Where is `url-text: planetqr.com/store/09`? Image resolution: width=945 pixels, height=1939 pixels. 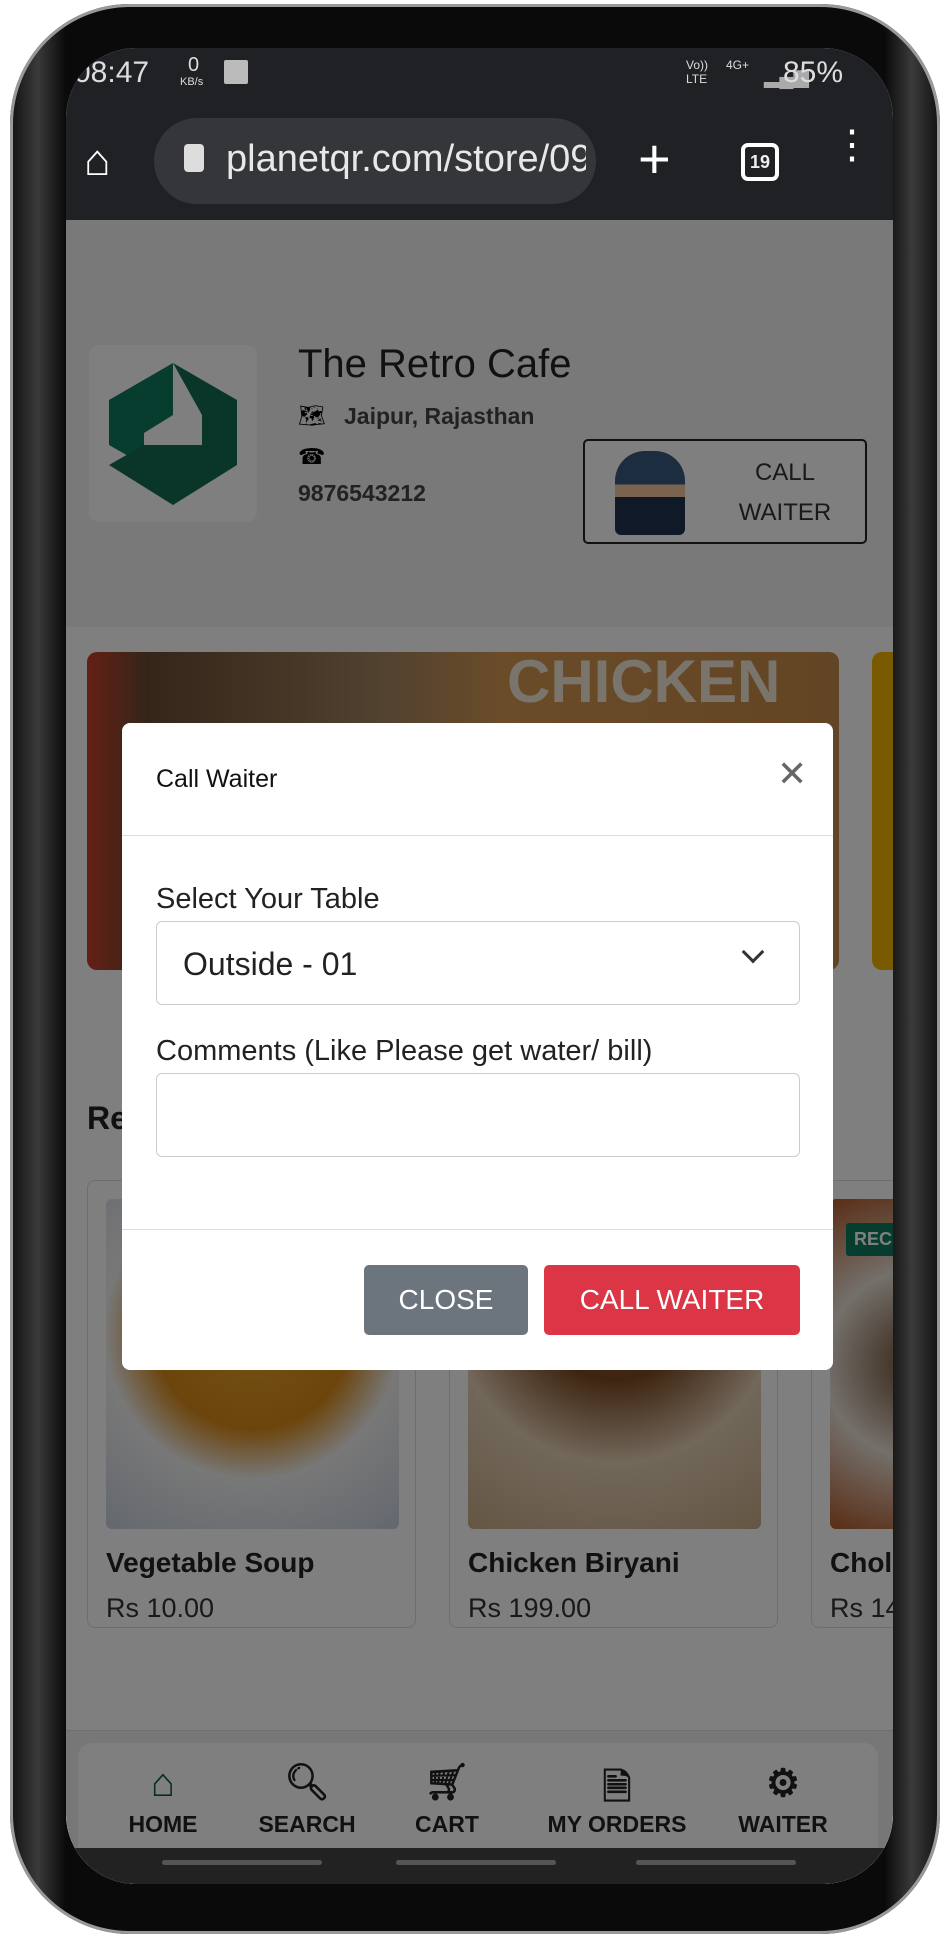
url-text: planetqr.com/store/09 is located at coordinates (406, 159).